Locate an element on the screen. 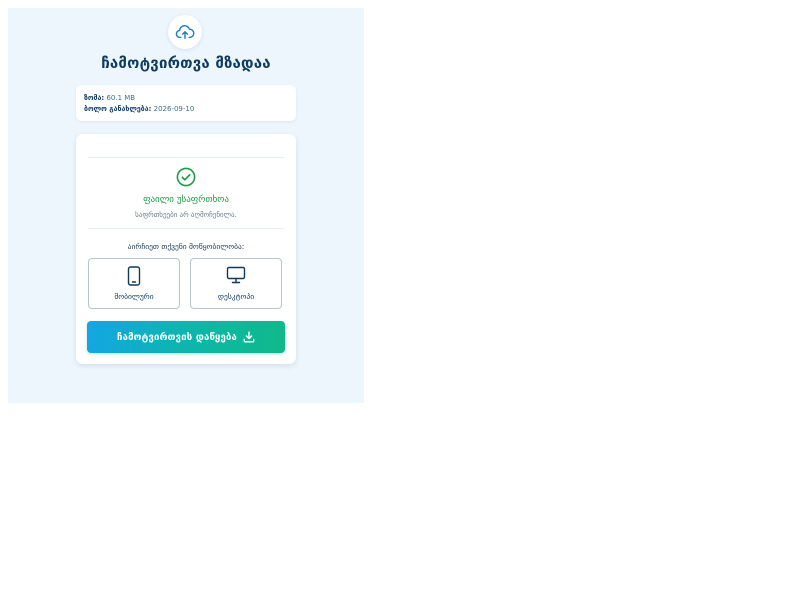 The width and height of the screenshot is (800, 600). monitor-icon is located at coordinates (236, 275).